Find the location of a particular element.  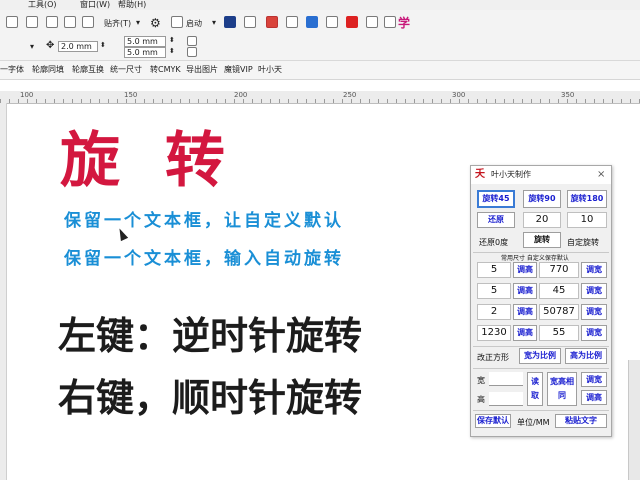

ruler-label: 200 is located at coordinates (241, 95).